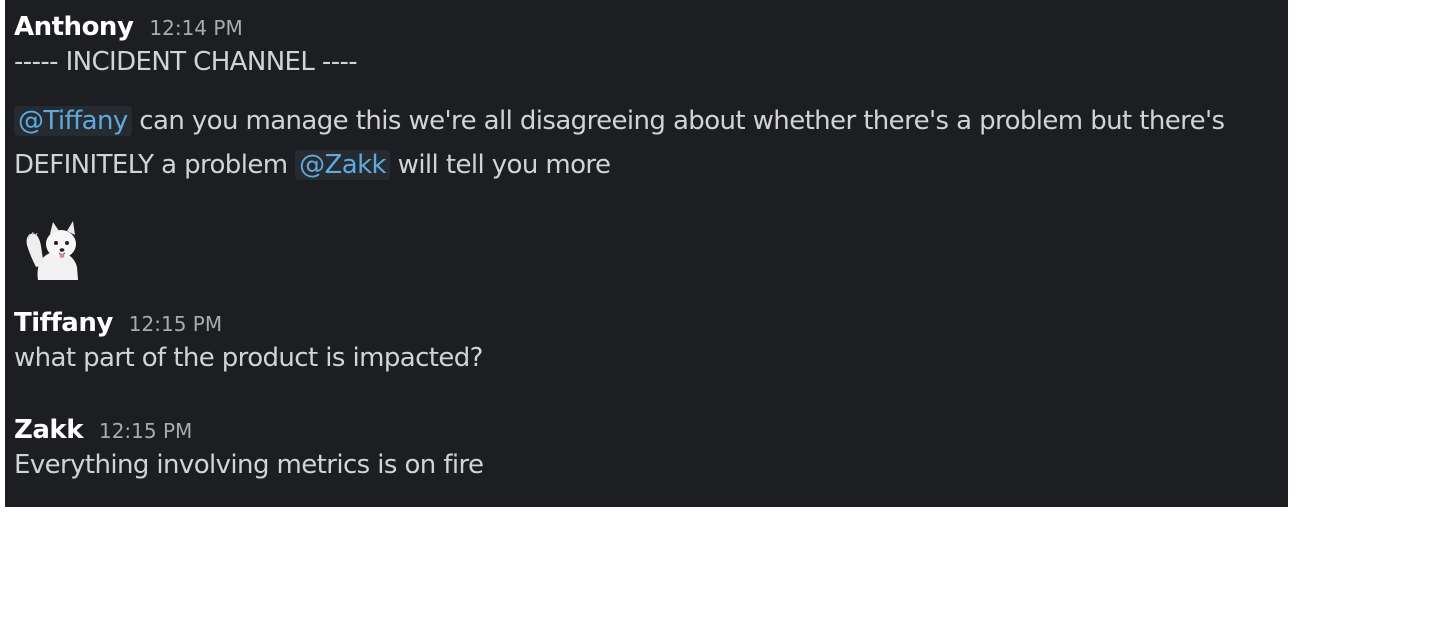 This screenshot has width=1445, height=617. What do you see at coordinates (73, 121) in the screenshot?
I see `mention-tiffany: @Tiffany` at bounding box center [73, 121].